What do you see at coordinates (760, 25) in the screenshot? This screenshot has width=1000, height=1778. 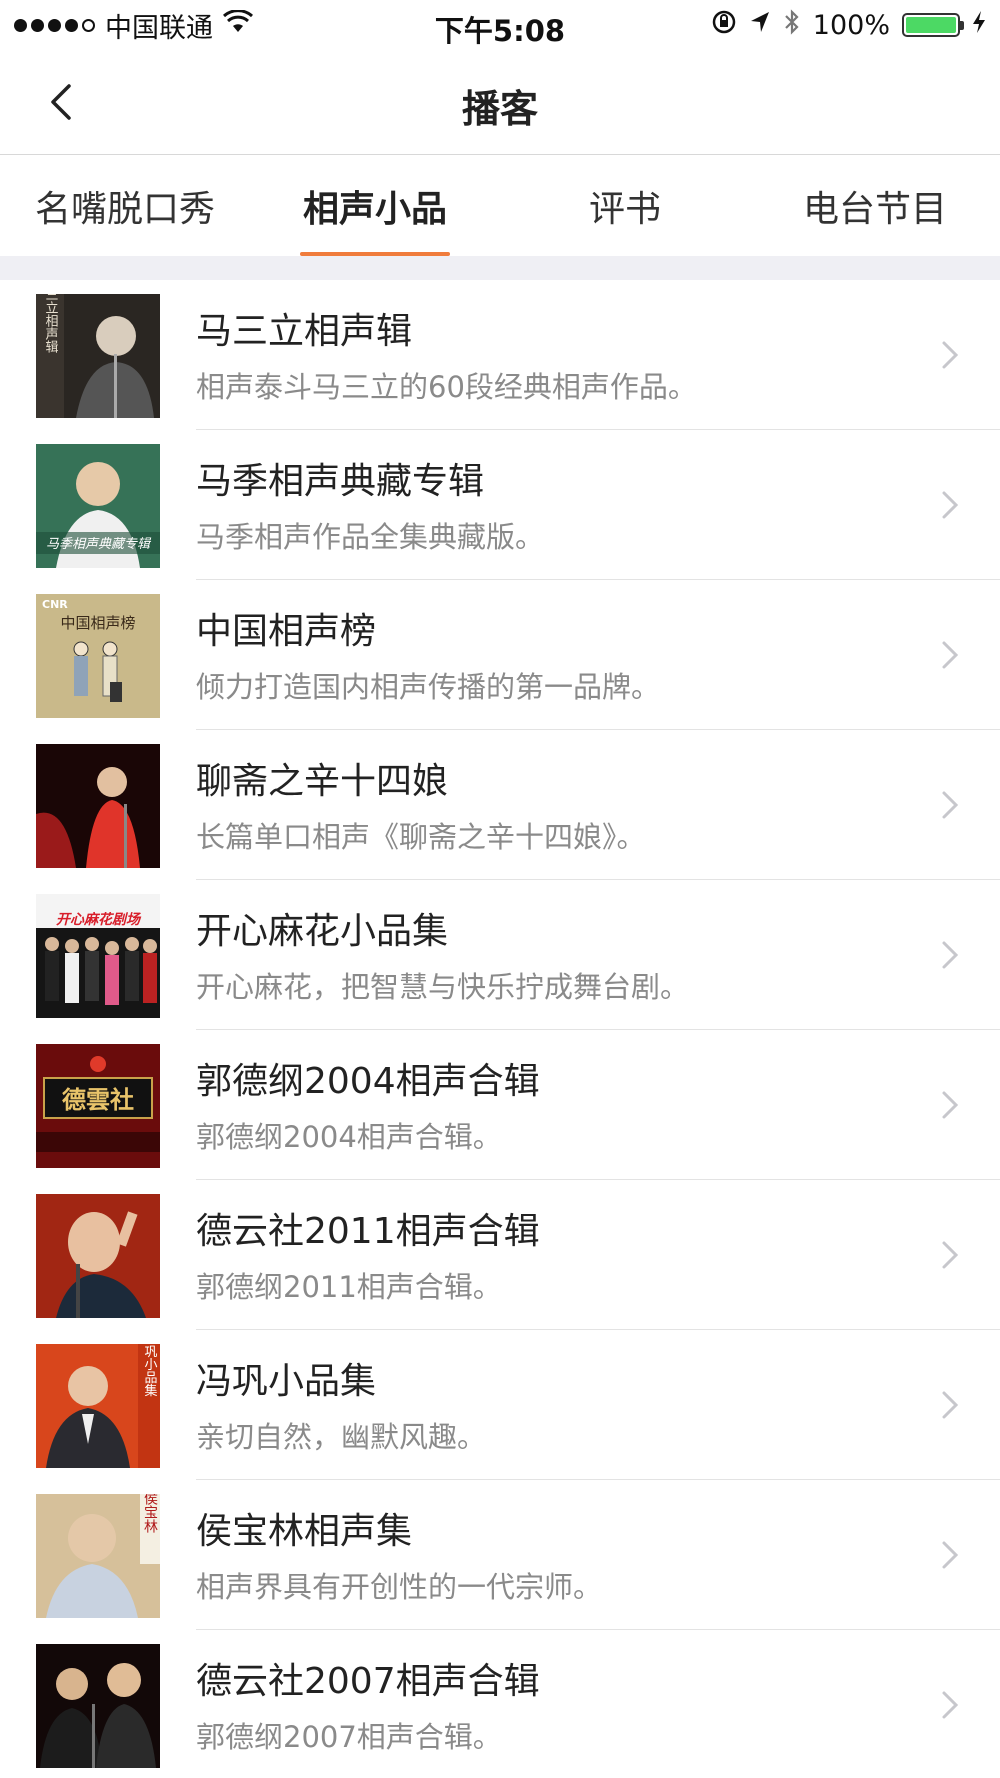 I see `location-arrow-icon` at bounding box center [760, 25].